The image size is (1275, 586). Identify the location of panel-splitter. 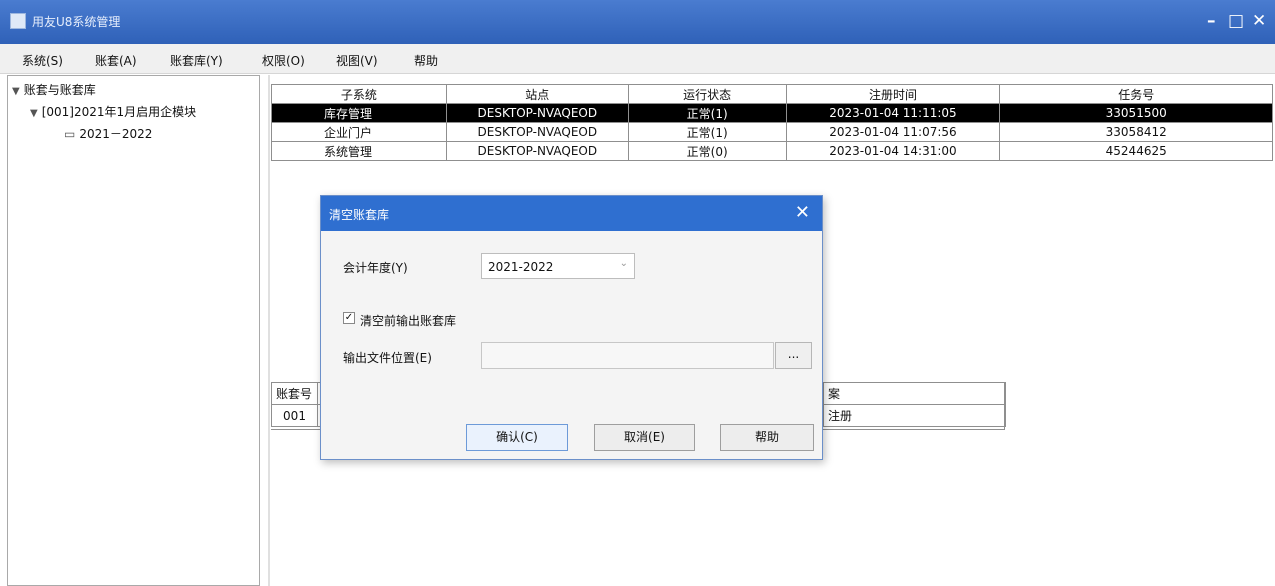
(269, 330).